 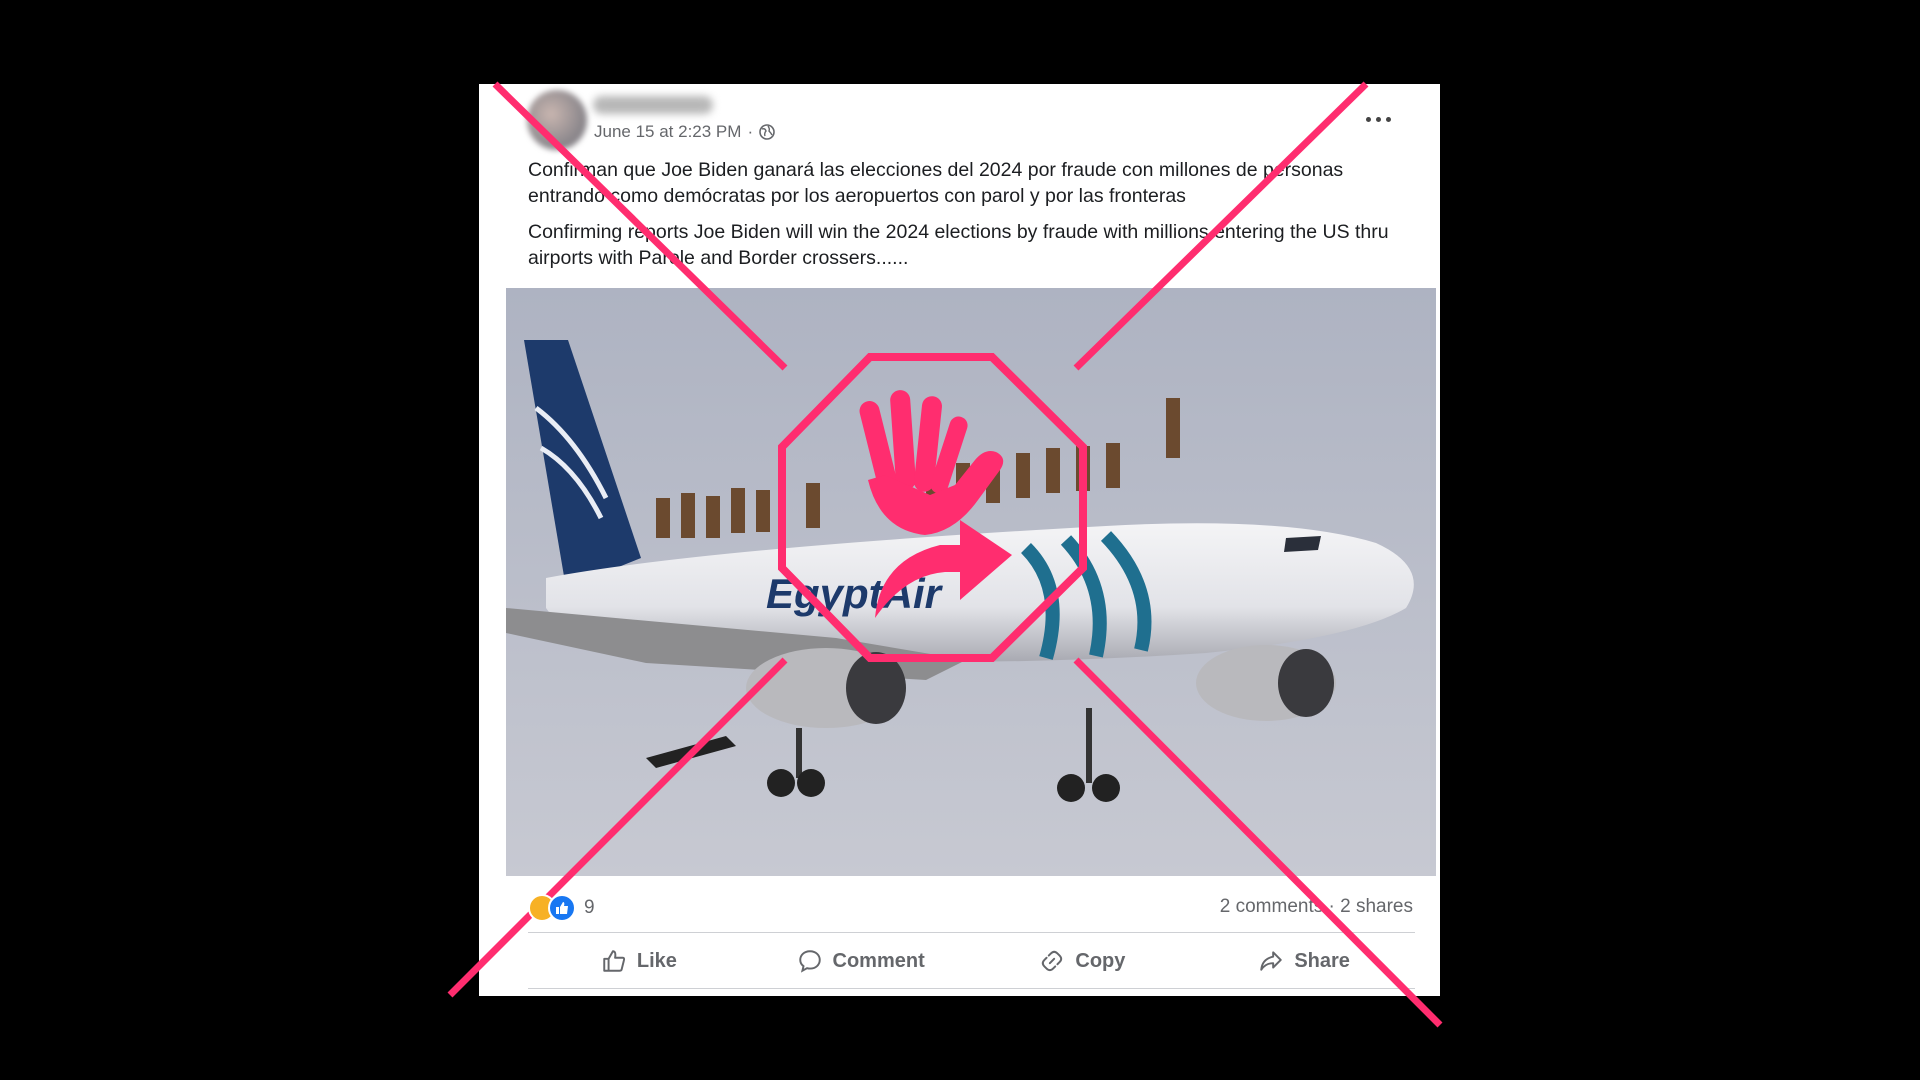 I want to click on blurred-avatar, so click(x=557, y=120).